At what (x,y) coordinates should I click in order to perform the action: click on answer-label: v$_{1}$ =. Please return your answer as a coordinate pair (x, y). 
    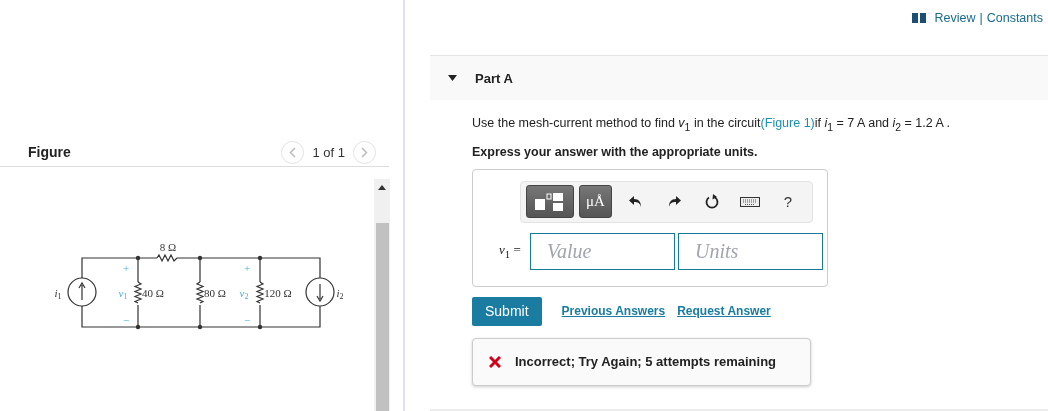
    Looking at the image, I should click on (510, 251).